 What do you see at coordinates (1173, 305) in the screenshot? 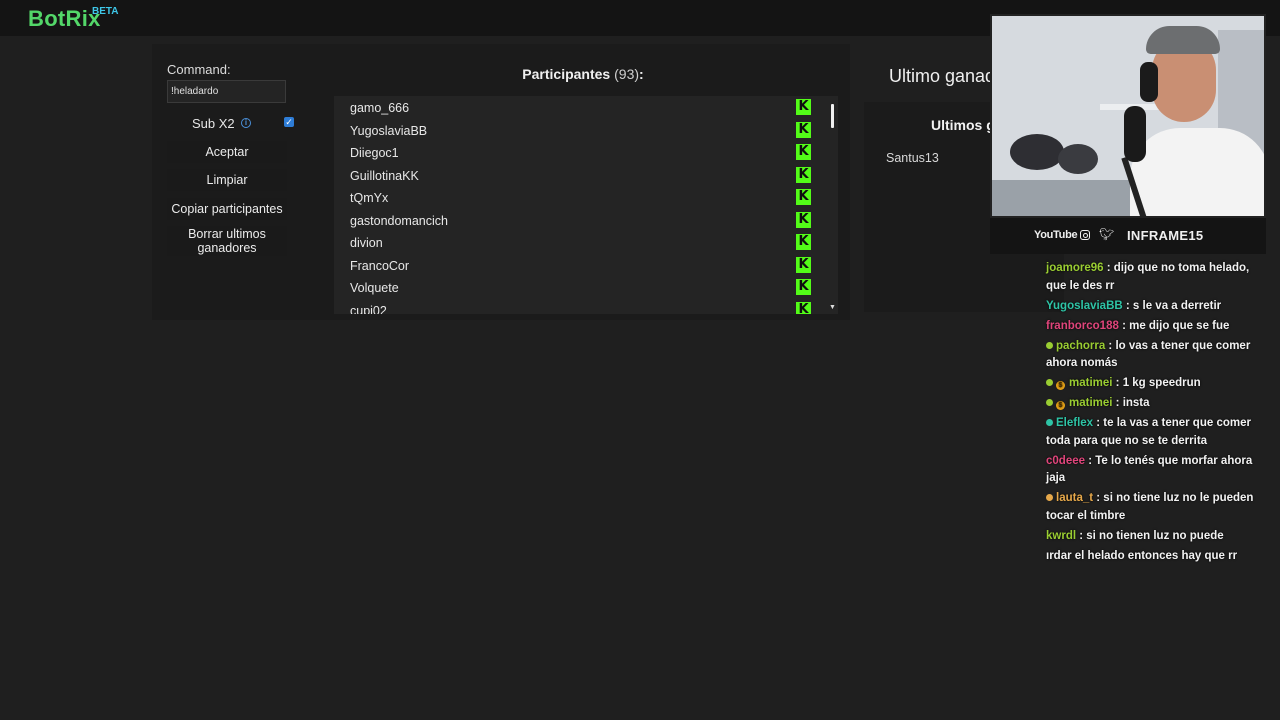
I see `chat-text: : s le va a derretir` at bounding box center [1173, 305].